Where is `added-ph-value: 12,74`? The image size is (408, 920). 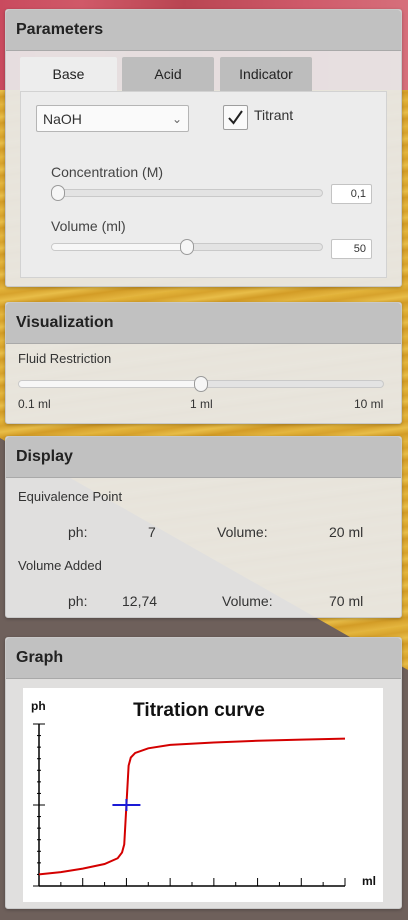 added-ph-value: 12,74 is located at coordinates (140, 601).